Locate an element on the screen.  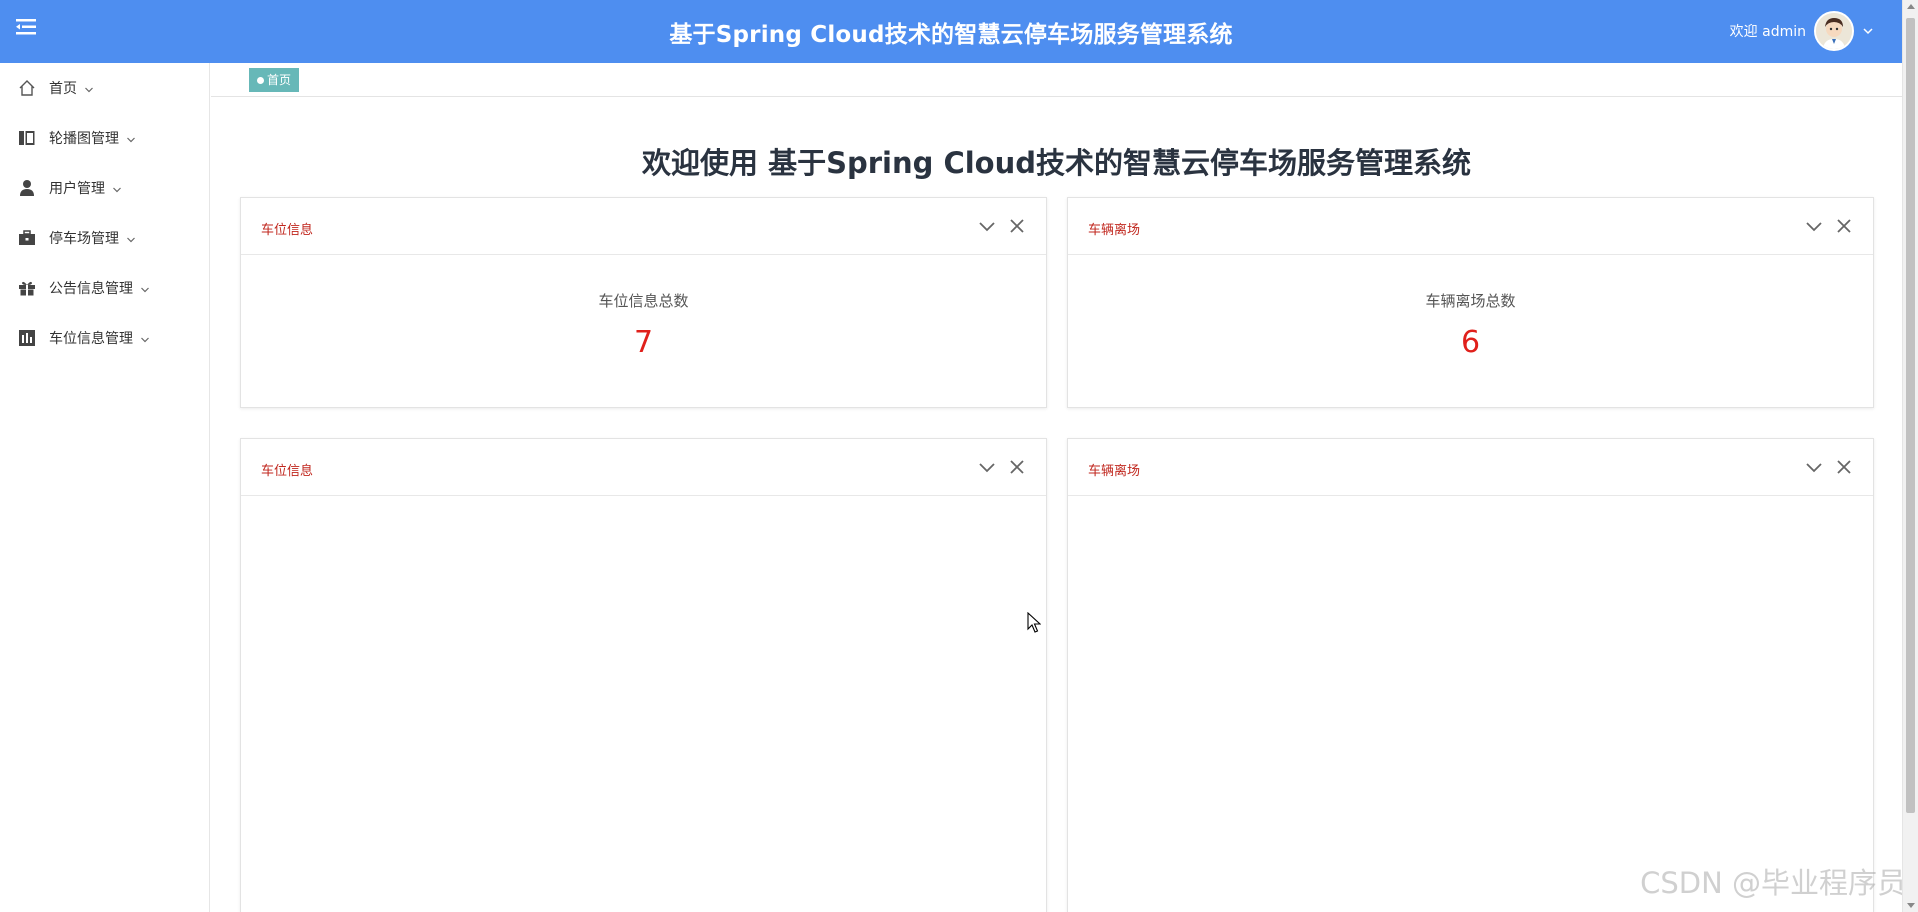
stat-label: 车辆离场总数 is located at coordinates (1470, 301).